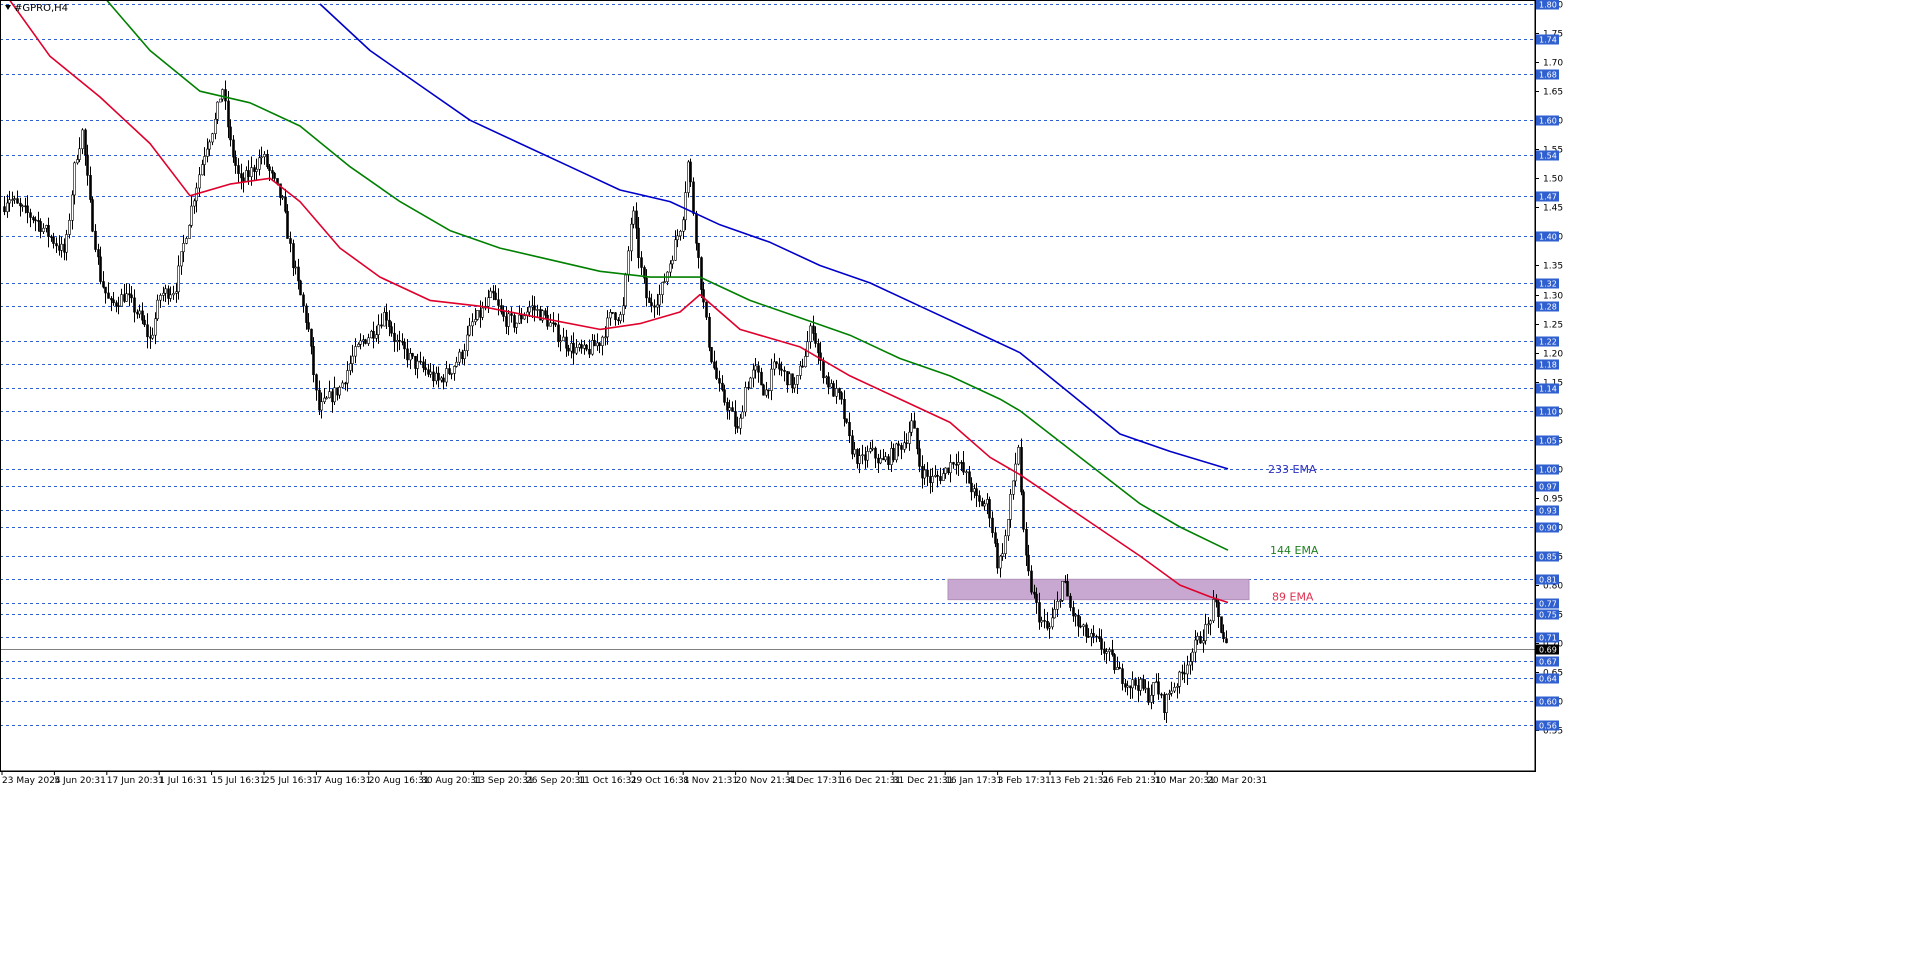 This screenshot has height=963, width=1916. Describe the element at coordinates (1098, 589) in the screenshot. I see `resistance-zone` at that location.